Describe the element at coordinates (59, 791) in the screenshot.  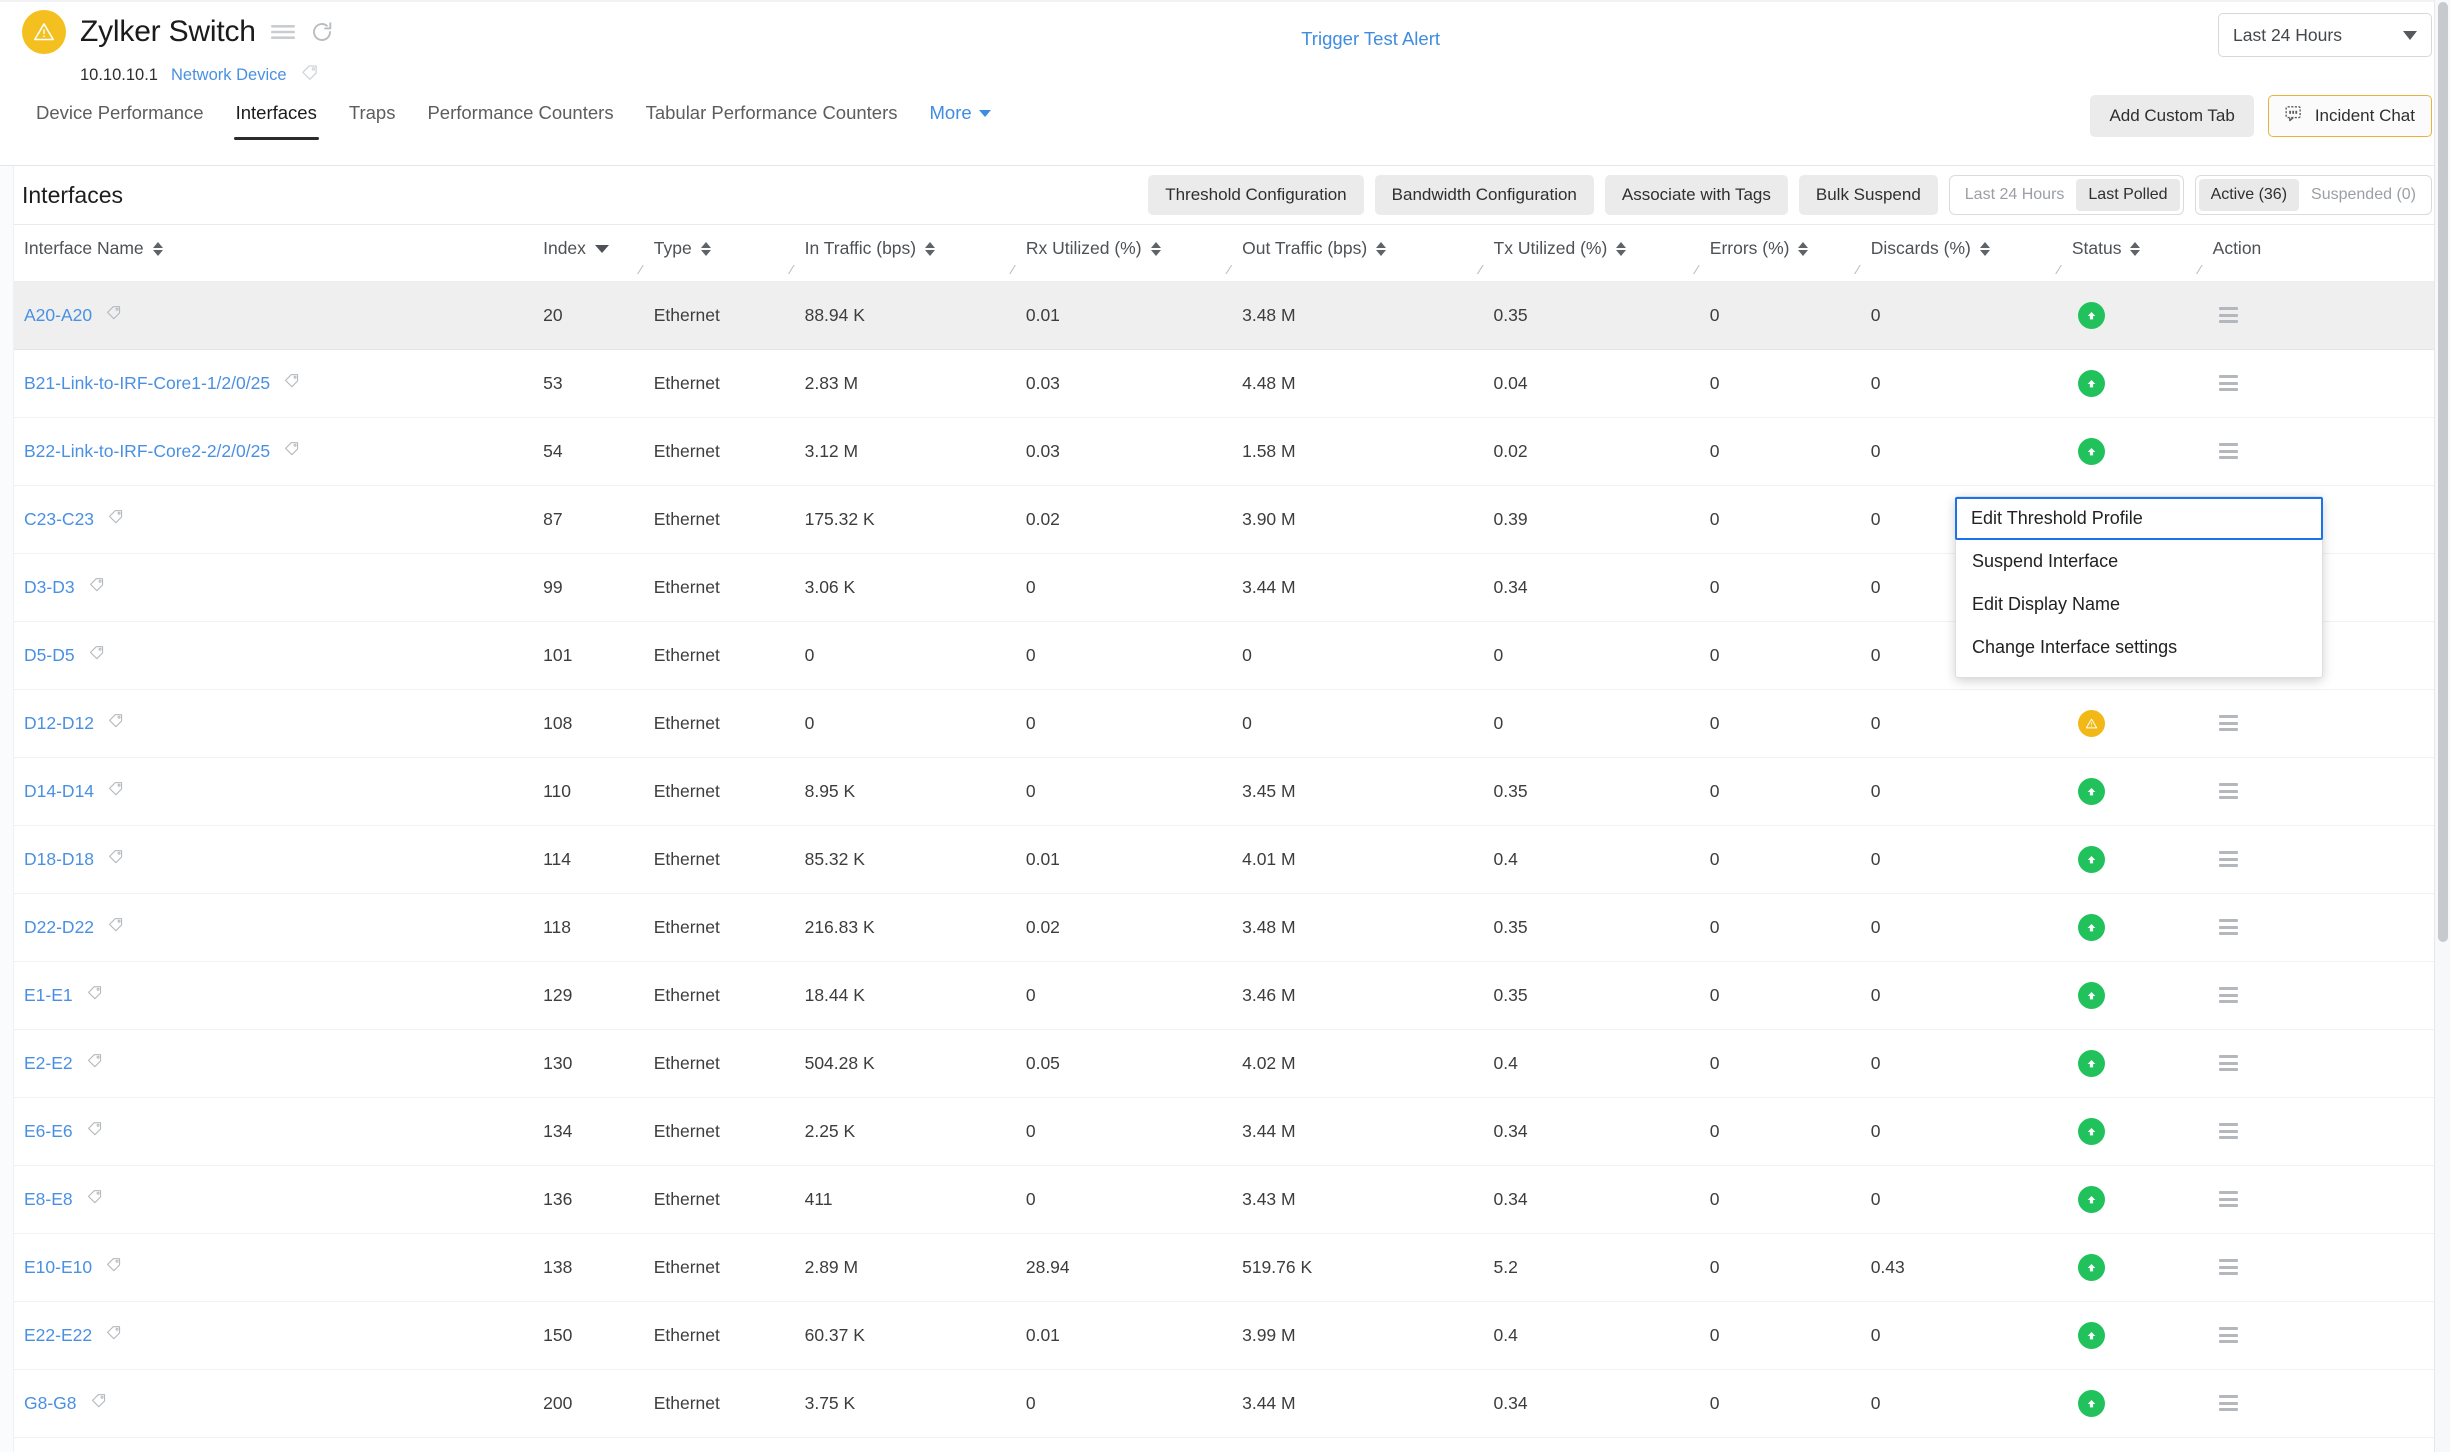
I see `interface-name-link: D14-D14` at that location.